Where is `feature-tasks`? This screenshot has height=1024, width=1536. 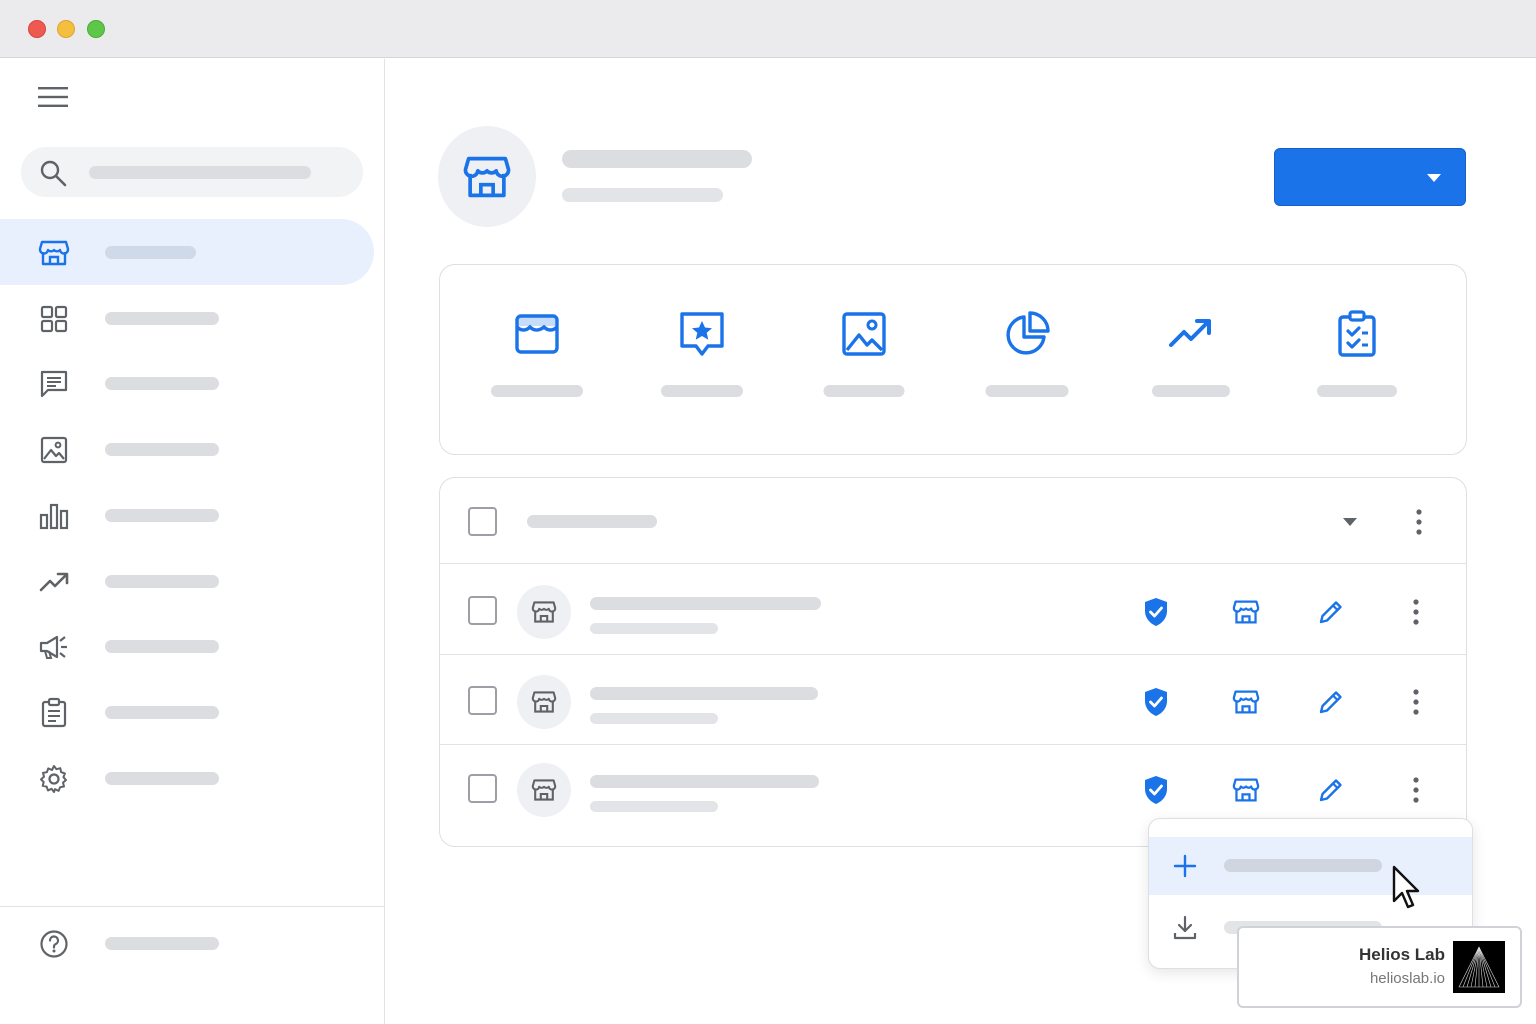
feature-tasks is located at coordinates (1357, 359).